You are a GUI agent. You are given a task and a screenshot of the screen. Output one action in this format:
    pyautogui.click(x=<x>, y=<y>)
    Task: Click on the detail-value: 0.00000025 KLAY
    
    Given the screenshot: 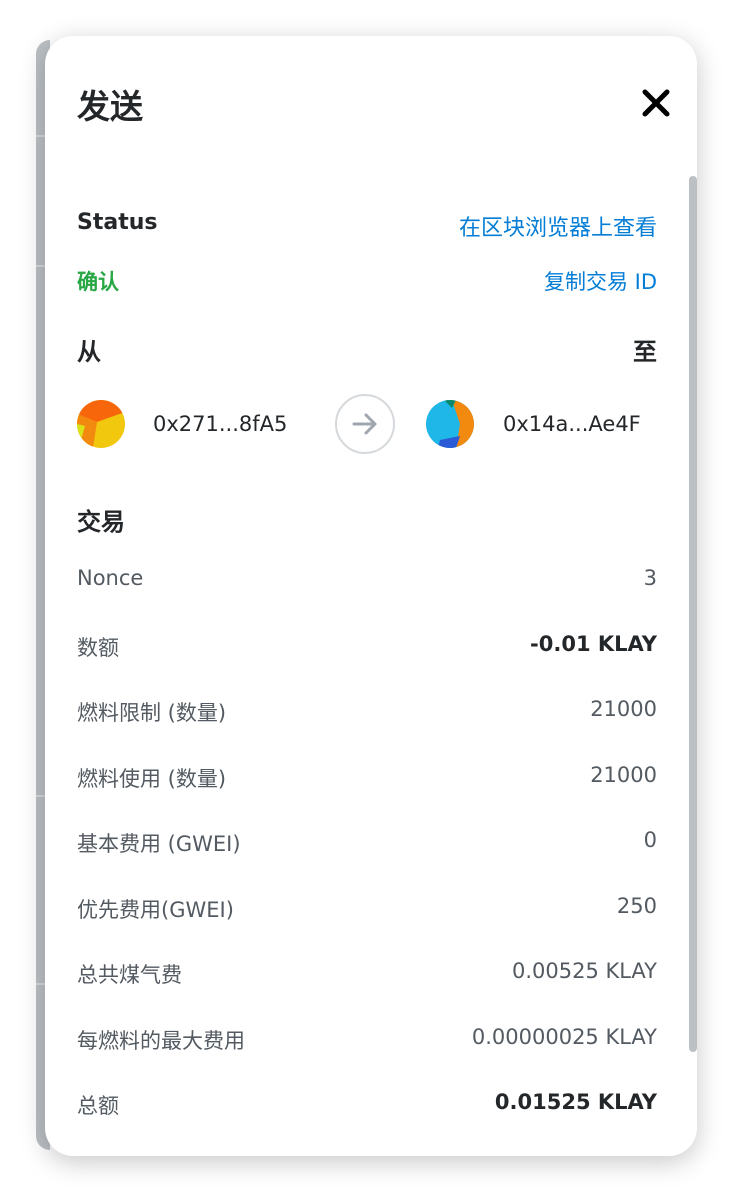 What is the action you would take?
    pyautogui.click(x=564, y=1037)
    